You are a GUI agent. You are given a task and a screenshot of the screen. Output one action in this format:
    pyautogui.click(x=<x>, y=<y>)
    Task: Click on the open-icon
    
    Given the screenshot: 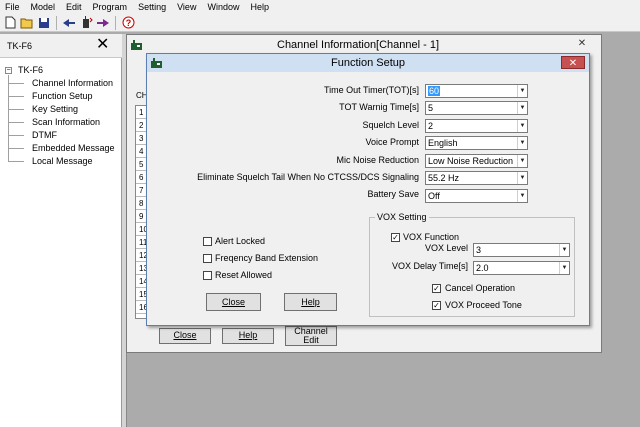 What is the action you would take?
    pyautogui.click(x=27, y=23)
    